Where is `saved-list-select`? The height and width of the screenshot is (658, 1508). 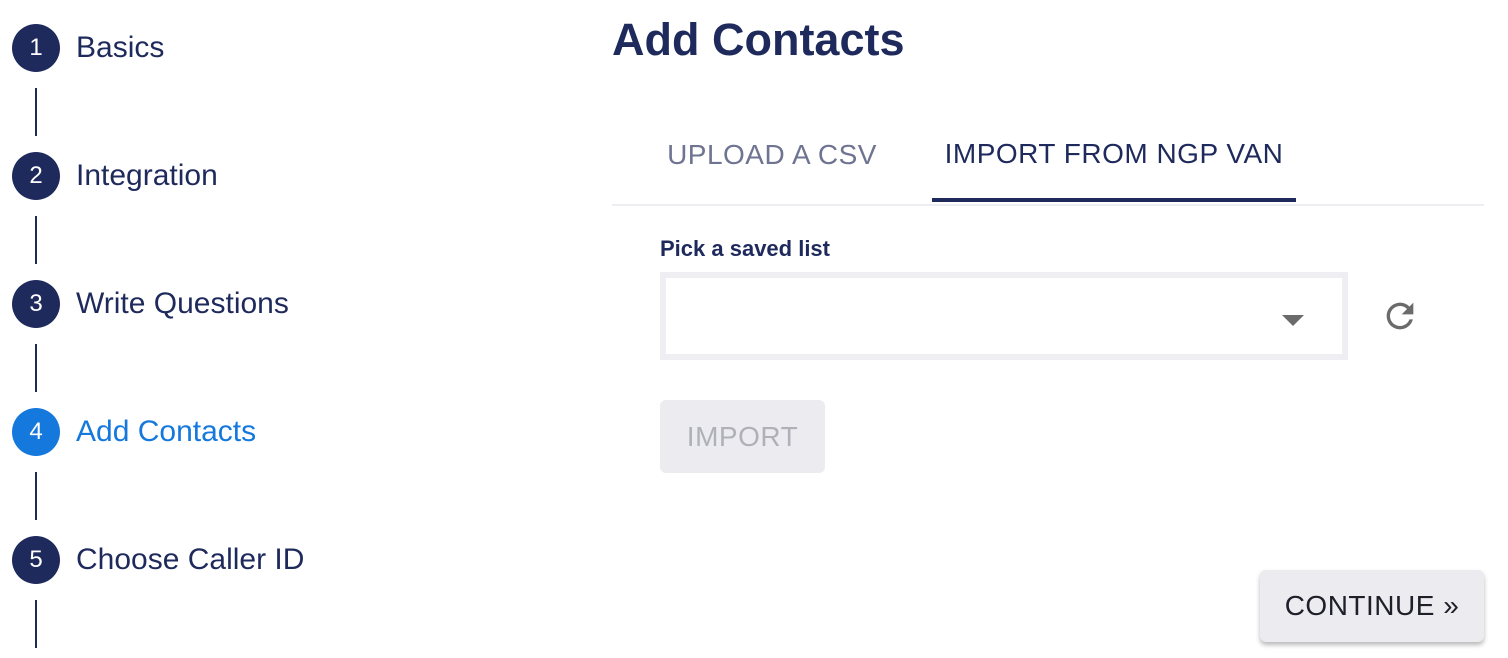 saved-list-select is located at coordinates (1004, 316).